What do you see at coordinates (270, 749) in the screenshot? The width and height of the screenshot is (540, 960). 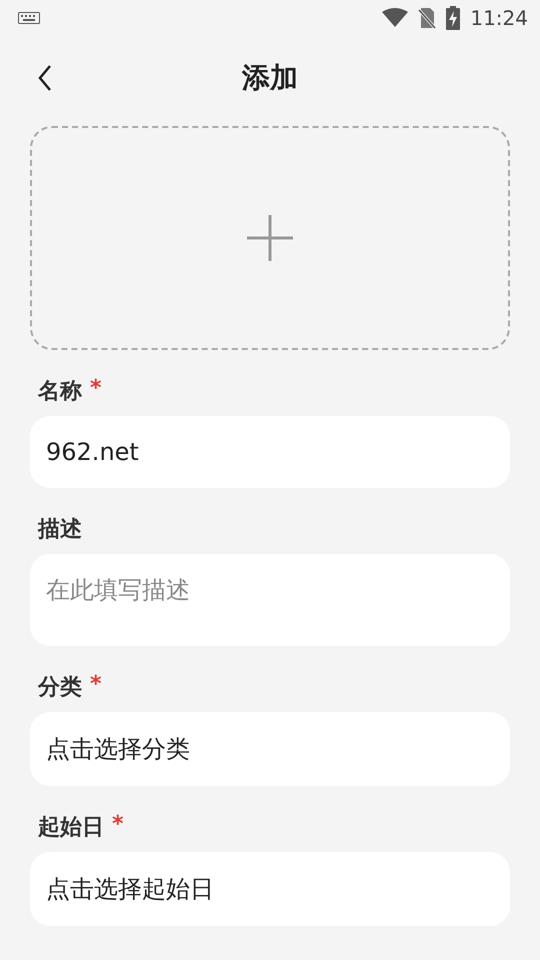 I see `select-field: 点击选择分类` at bounding box center [270, 749].